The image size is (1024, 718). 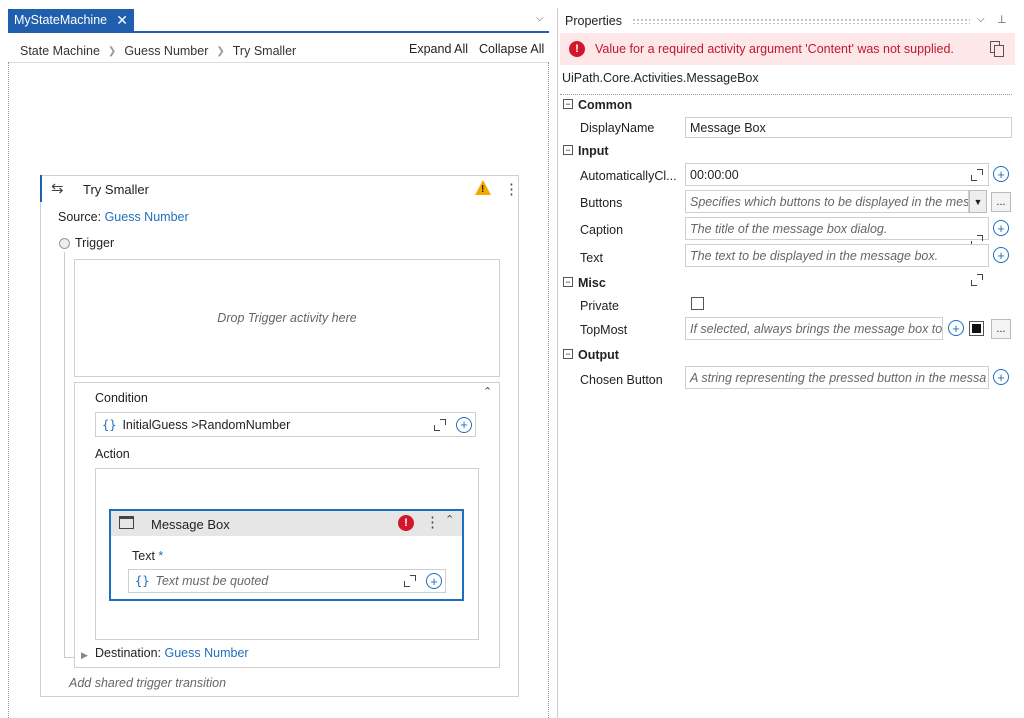 I want to click on property-label: DisplayName, so click(x=617, y=128).